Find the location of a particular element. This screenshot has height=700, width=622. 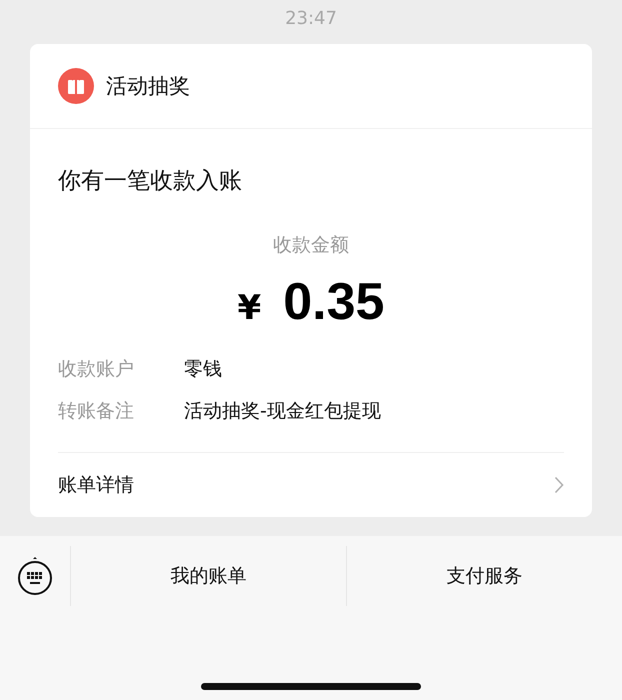

field-label: 收款账户 is located at coordinates (96, 369).